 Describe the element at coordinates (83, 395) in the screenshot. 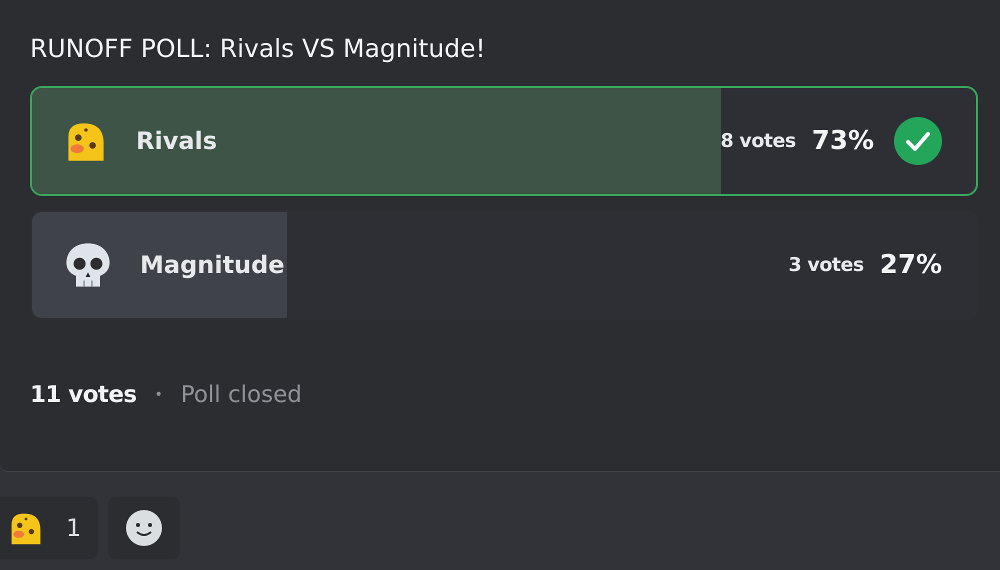

I see `total-votes: 11 votes` at that location.